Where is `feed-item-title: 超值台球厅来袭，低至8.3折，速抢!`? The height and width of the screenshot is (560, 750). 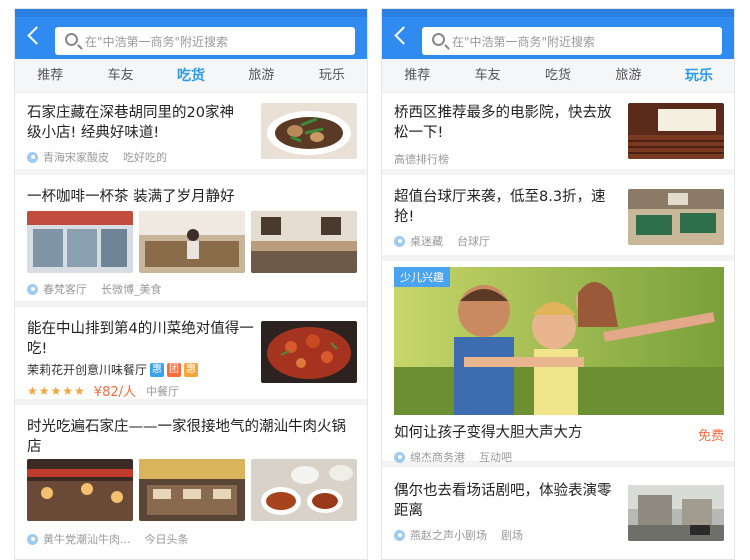 feed-item-title: 超值台球厅来袭，低至8.3折，速抢! is located at coordinates (500, 207).